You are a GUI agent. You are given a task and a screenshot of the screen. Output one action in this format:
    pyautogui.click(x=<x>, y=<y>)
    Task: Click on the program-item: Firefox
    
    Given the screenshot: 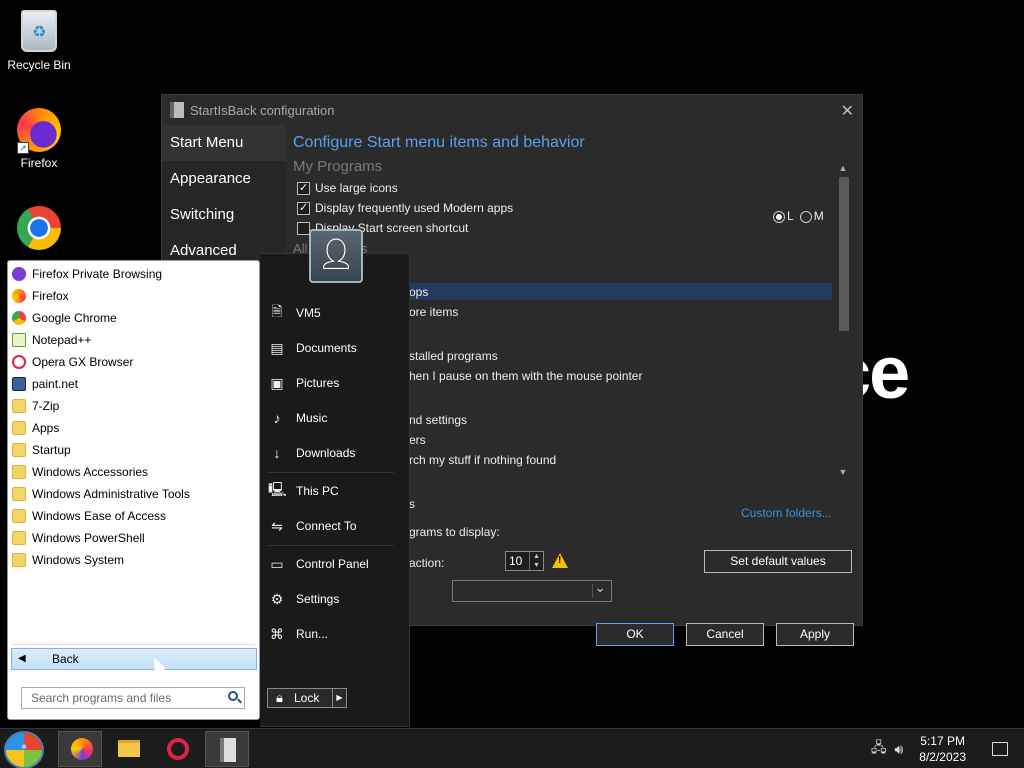 What is the action you would take?
    pyautogui.click(x=130, y=296)
    